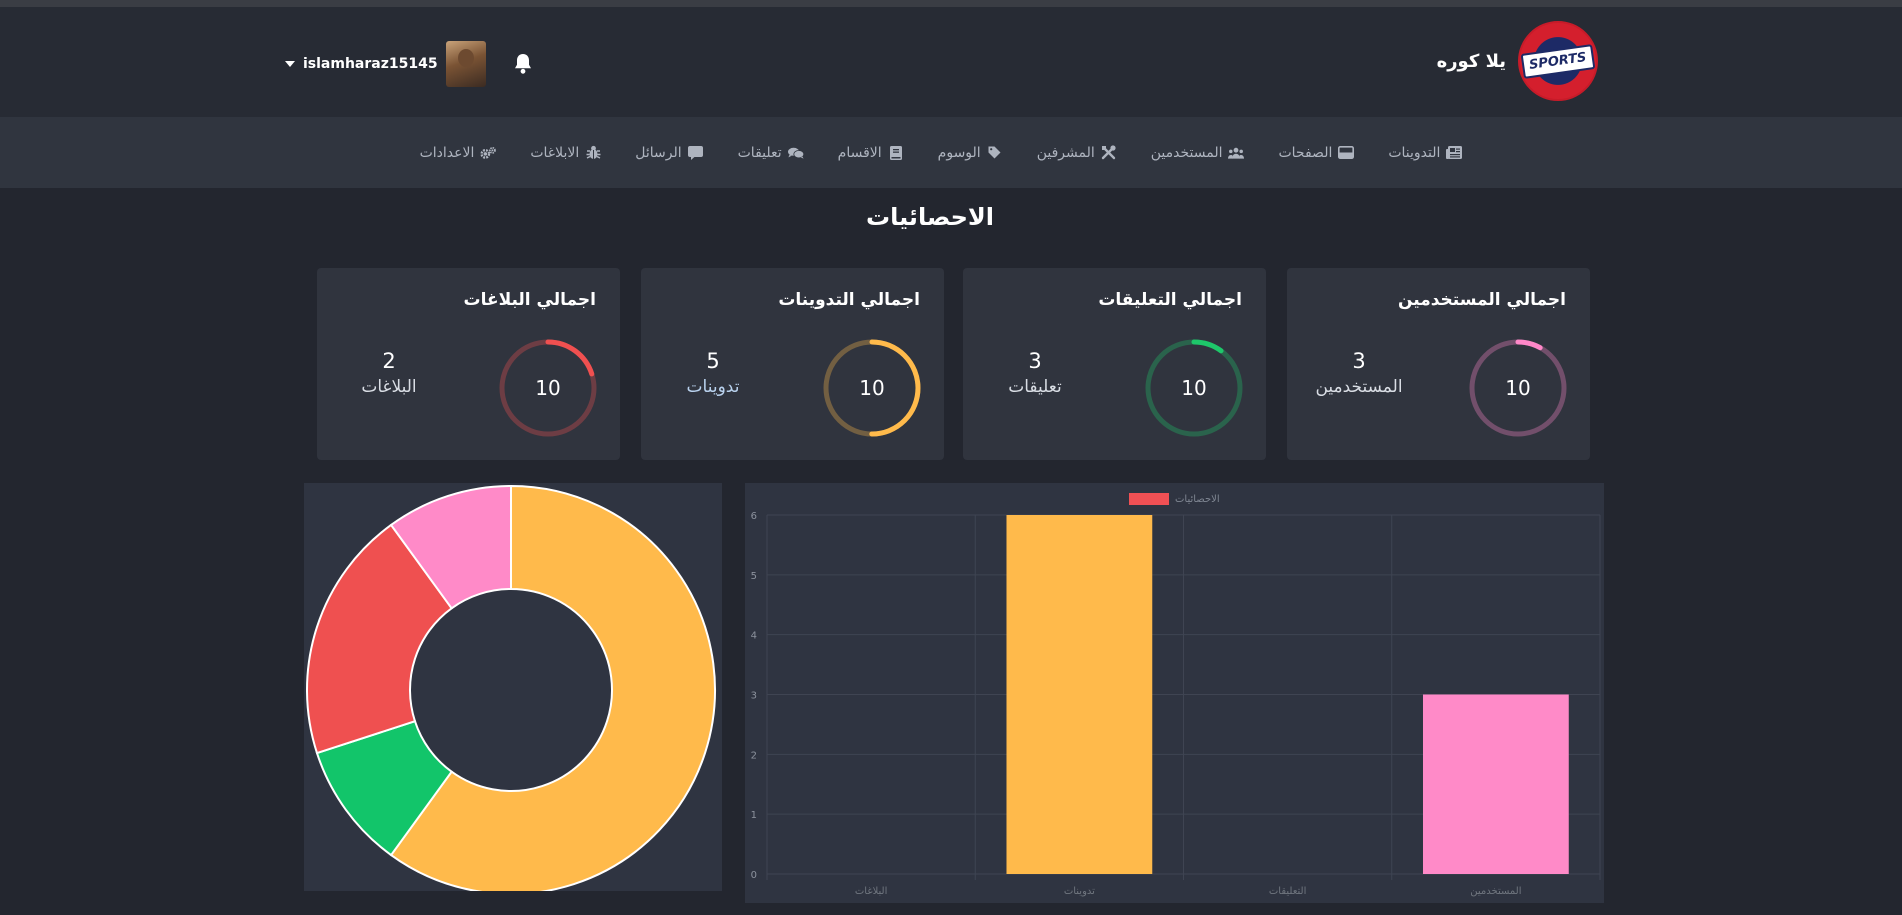  What do you see at coordinates (389, 373) in the screenshot?
I see `stat-block: 2 البلاغات` at bounding box center [389, 373].